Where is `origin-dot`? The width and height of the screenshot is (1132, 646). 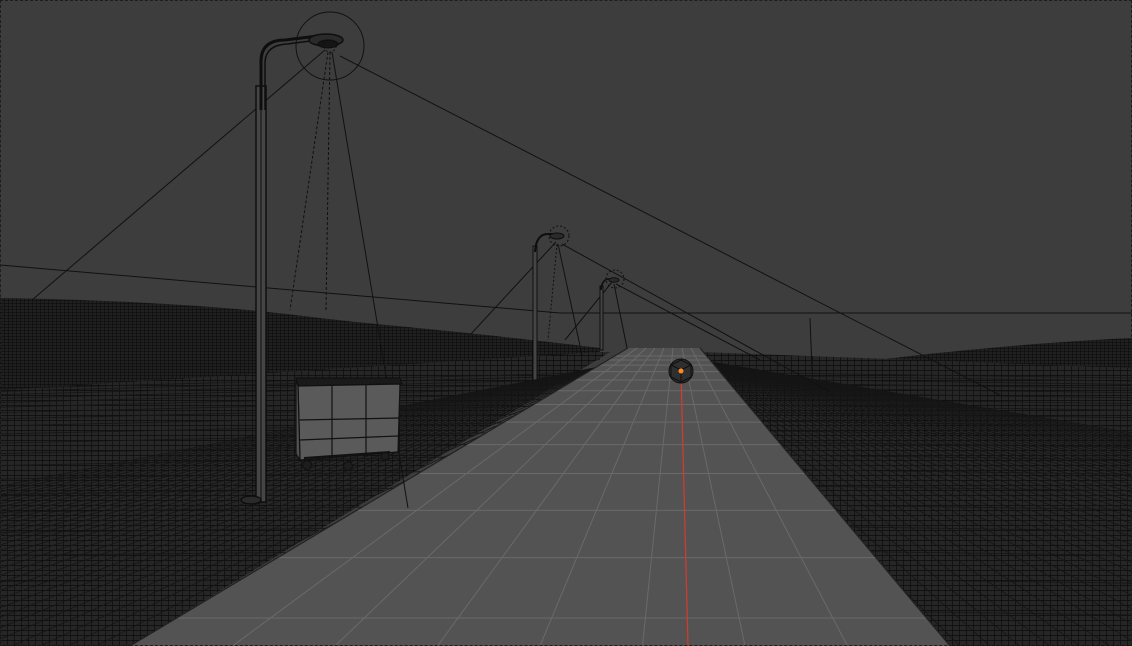 origin-dot is located at coordinates (681, 371).